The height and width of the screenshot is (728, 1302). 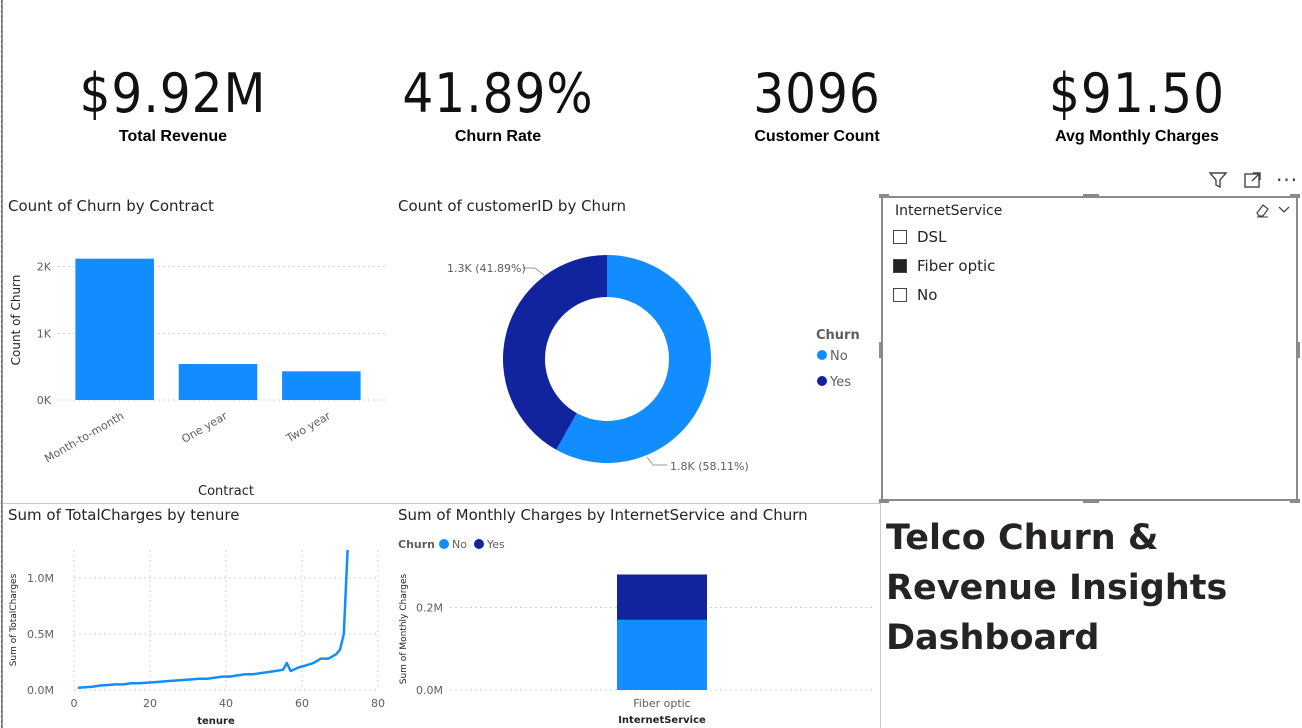 I want to click on bar-one-year, so click(x=218, y=382).